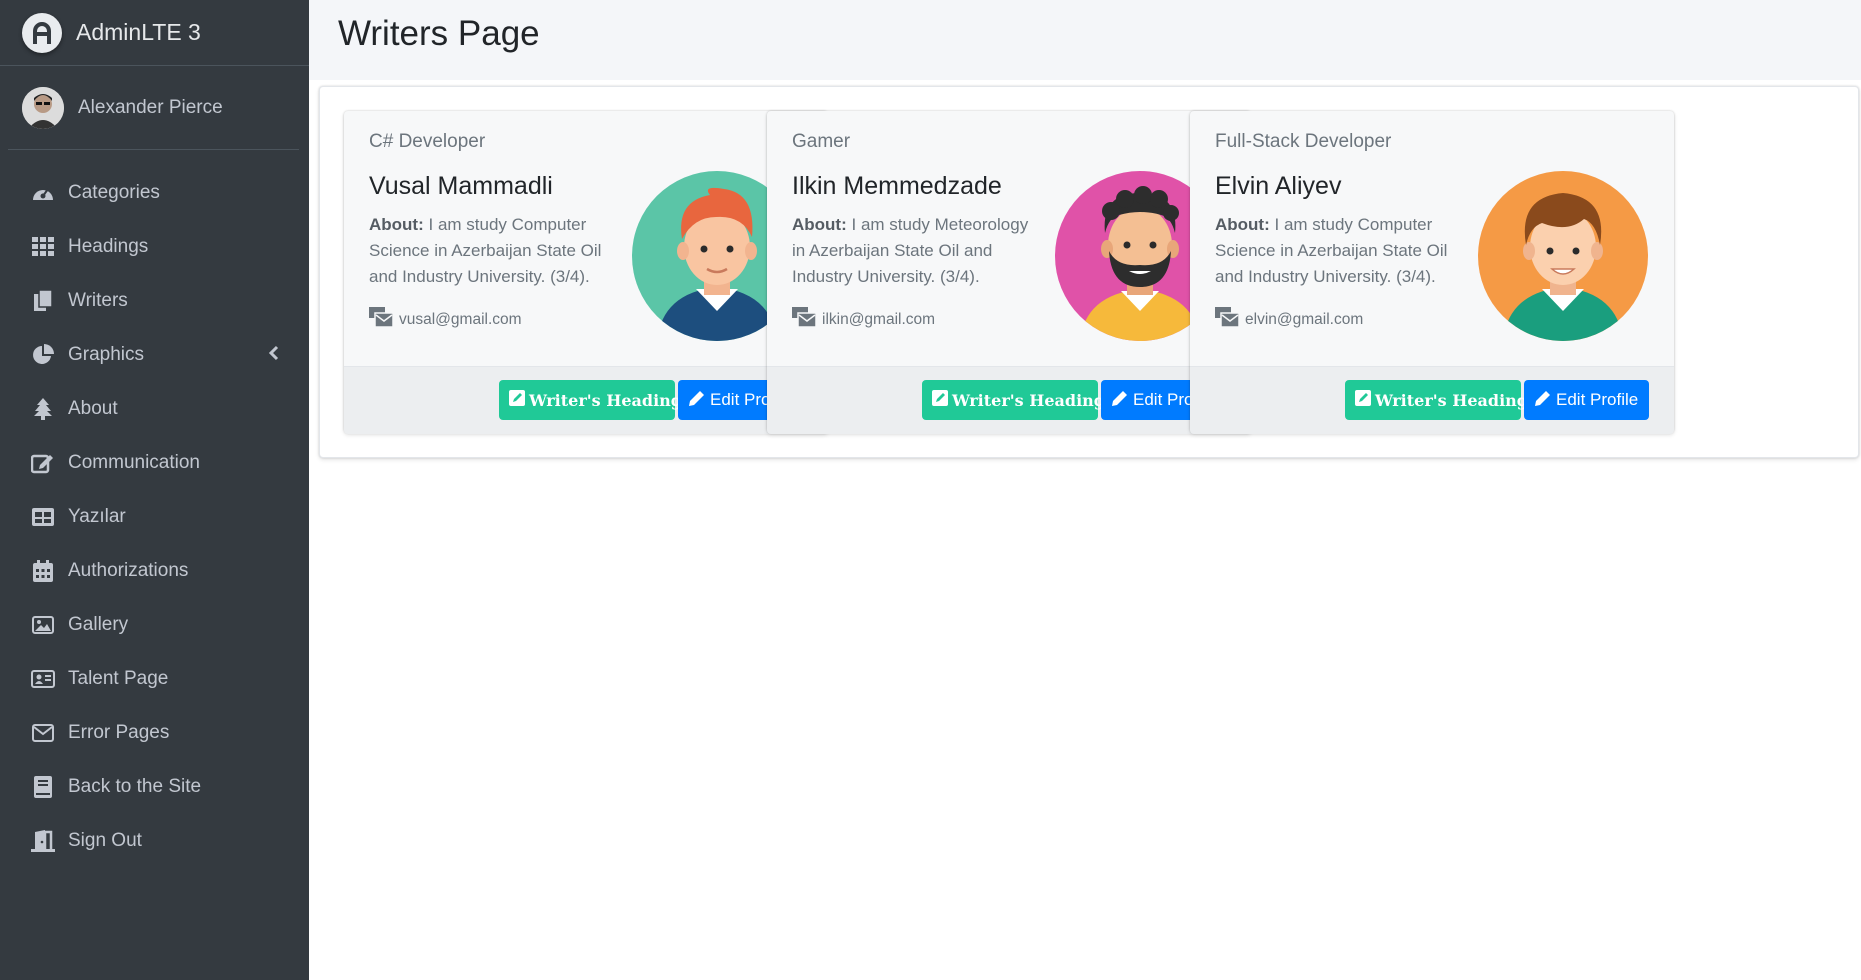 The image size is (1861, 980). Describe the element at coordinates (1304, 319) in the screenshot. I see `email-text: elvin@gmail.com` at that location.